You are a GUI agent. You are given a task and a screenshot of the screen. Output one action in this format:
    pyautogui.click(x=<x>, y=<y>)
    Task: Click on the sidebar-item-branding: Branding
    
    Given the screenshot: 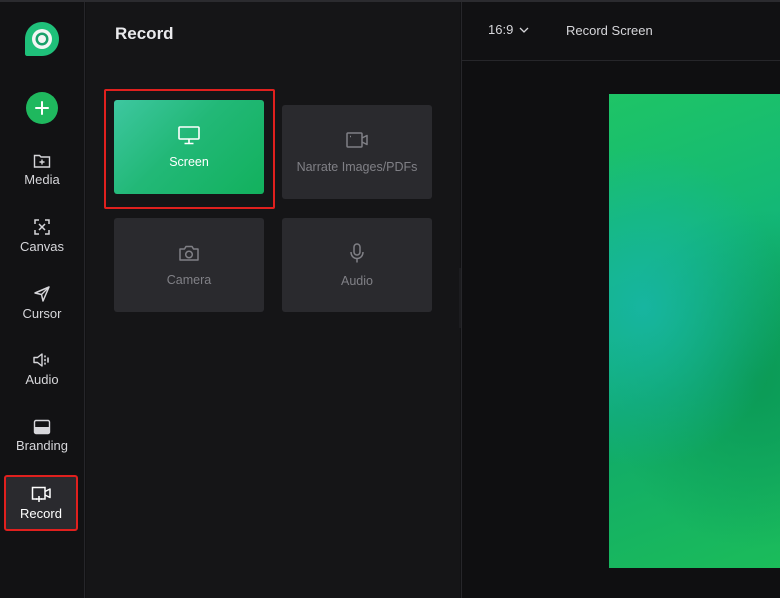 What is the action you would take?
    pyautogui.click(x=42, y=436)
    